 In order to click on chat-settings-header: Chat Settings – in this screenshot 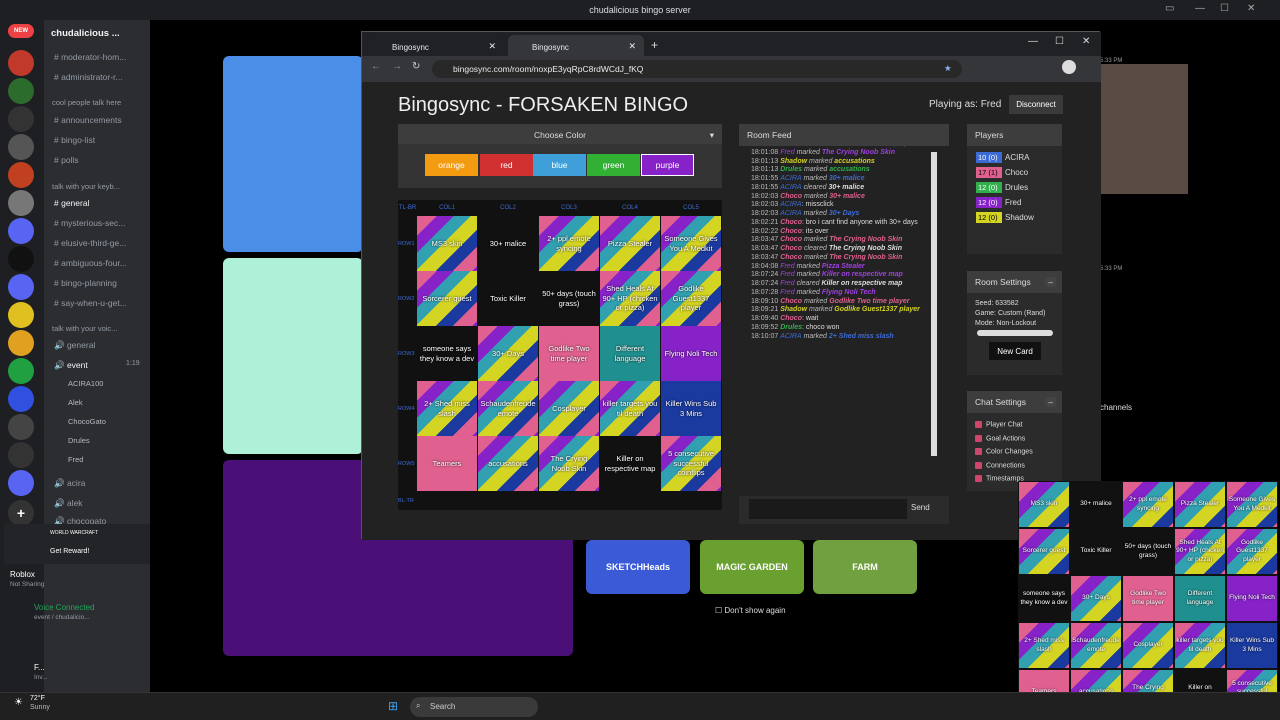, I will do `click(1014, 402)`.